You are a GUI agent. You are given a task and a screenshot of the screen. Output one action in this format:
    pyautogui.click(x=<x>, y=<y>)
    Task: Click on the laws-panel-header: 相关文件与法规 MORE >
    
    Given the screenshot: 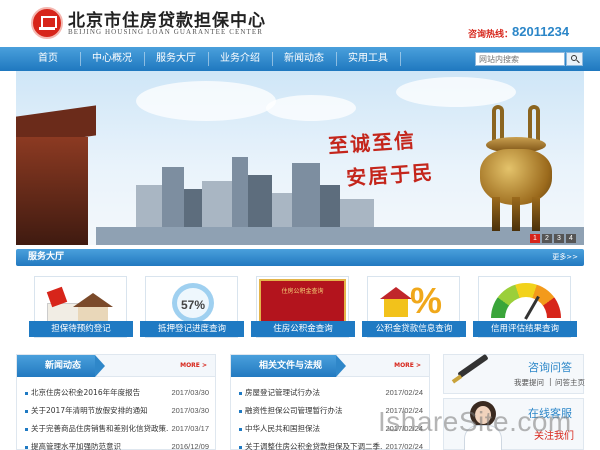 What is the action you would take?
    pyautogui.click(x=330, y=366)
    